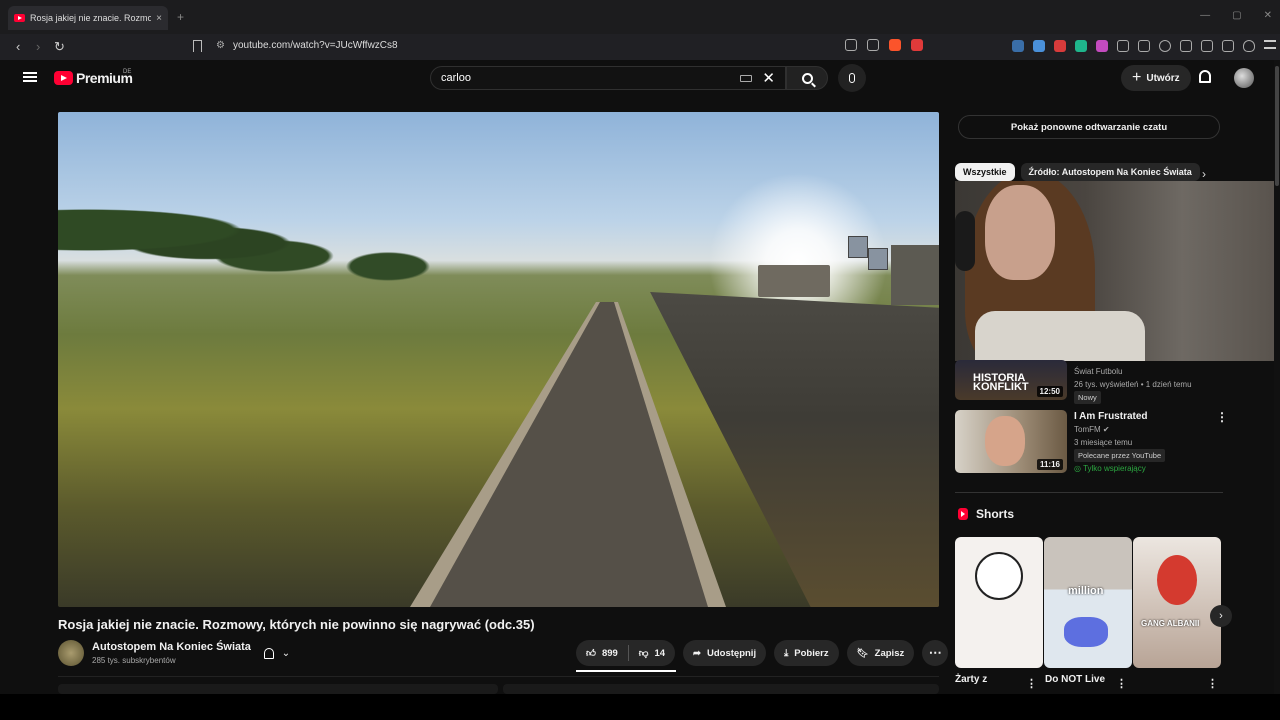 This screenshot has width=1280, height=720. Describe the element at coordinates (1277, 377) in the screenshot. I see `page-scrollbar` at that location.